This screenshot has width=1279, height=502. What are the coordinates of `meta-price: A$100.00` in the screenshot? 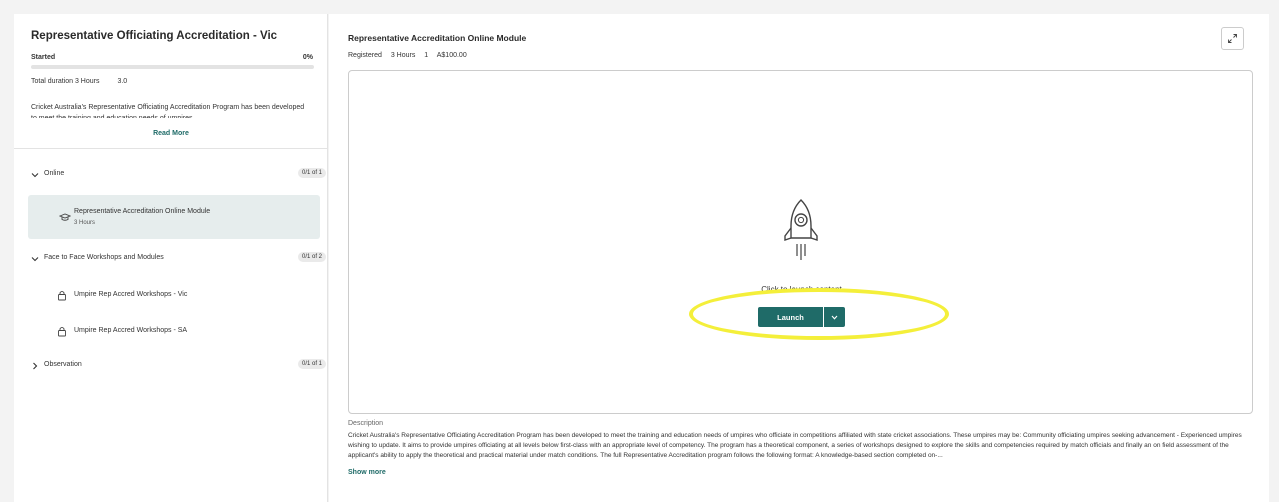 It's located at (451, 55).